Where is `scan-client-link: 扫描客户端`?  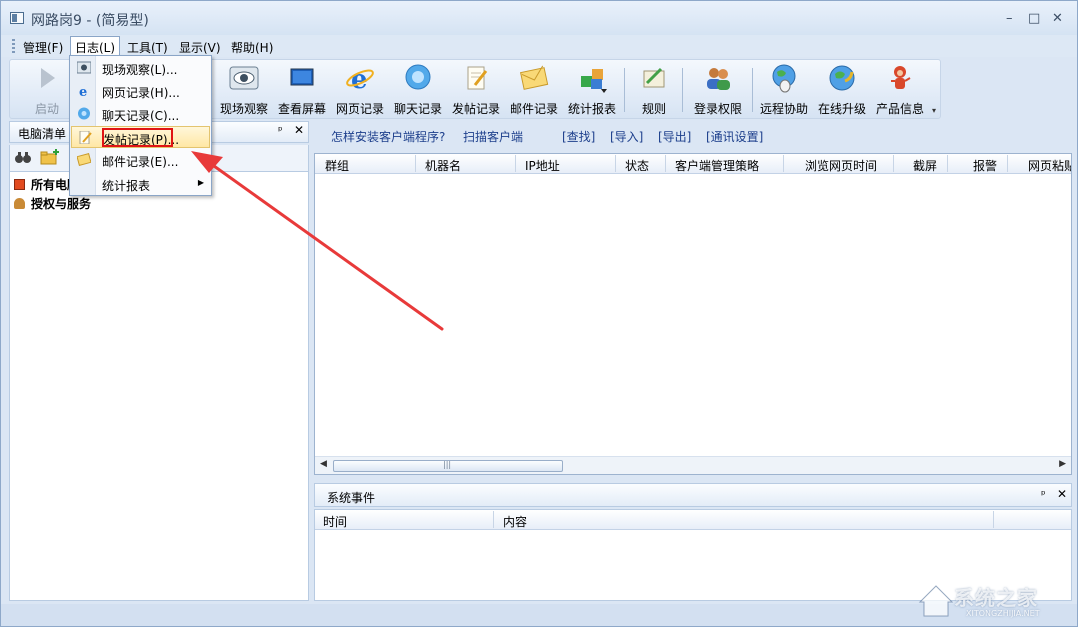 scan-client-link: 扫描客户端 is located at coordinates (493, 136).